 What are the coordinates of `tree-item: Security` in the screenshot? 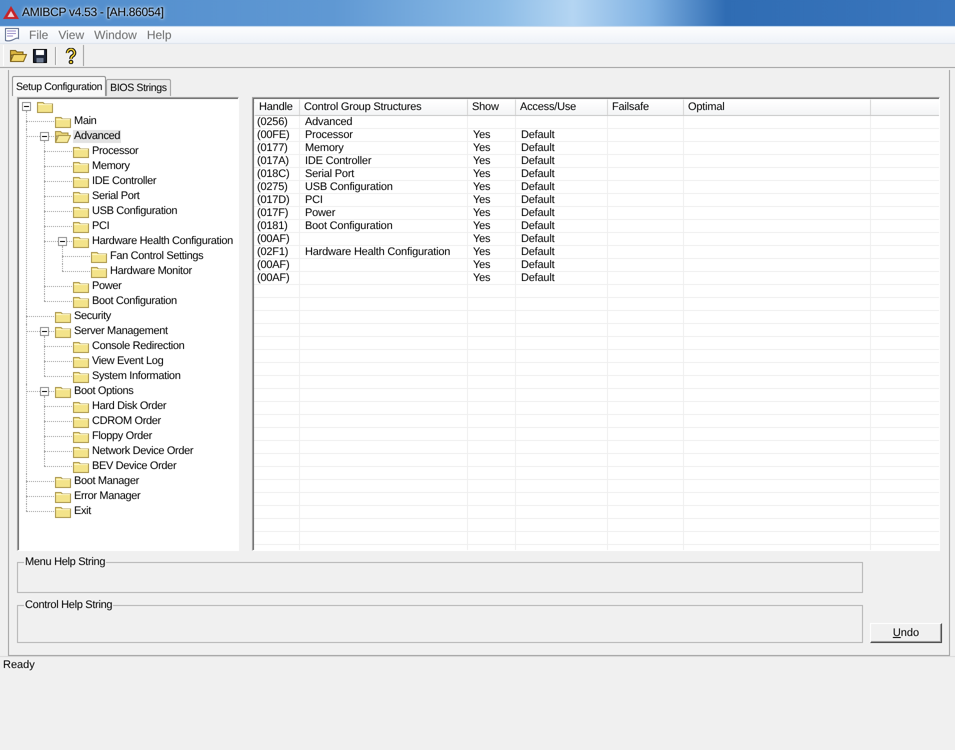 It's located at (92, 316).